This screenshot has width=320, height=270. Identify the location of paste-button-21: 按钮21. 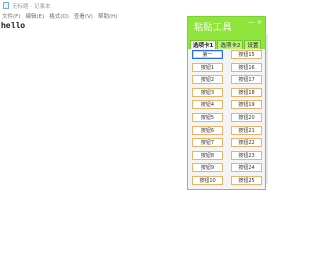
(246, 130).